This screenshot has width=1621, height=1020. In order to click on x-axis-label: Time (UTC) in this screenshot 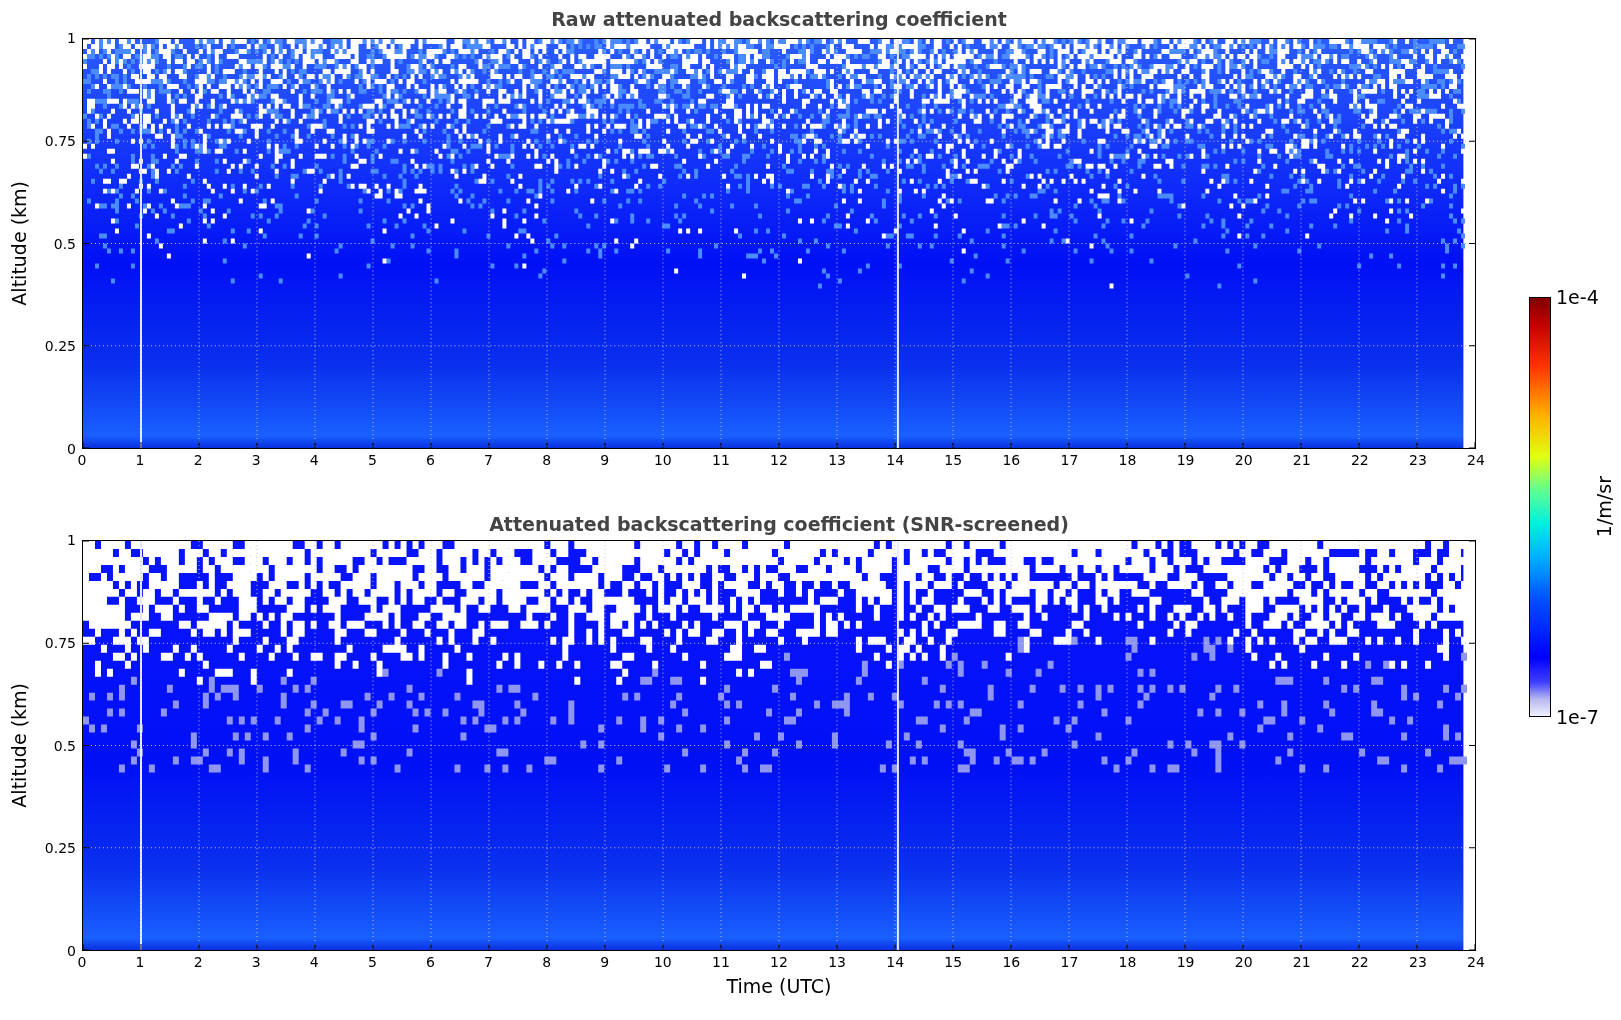, I will do `click(779, 986)`.